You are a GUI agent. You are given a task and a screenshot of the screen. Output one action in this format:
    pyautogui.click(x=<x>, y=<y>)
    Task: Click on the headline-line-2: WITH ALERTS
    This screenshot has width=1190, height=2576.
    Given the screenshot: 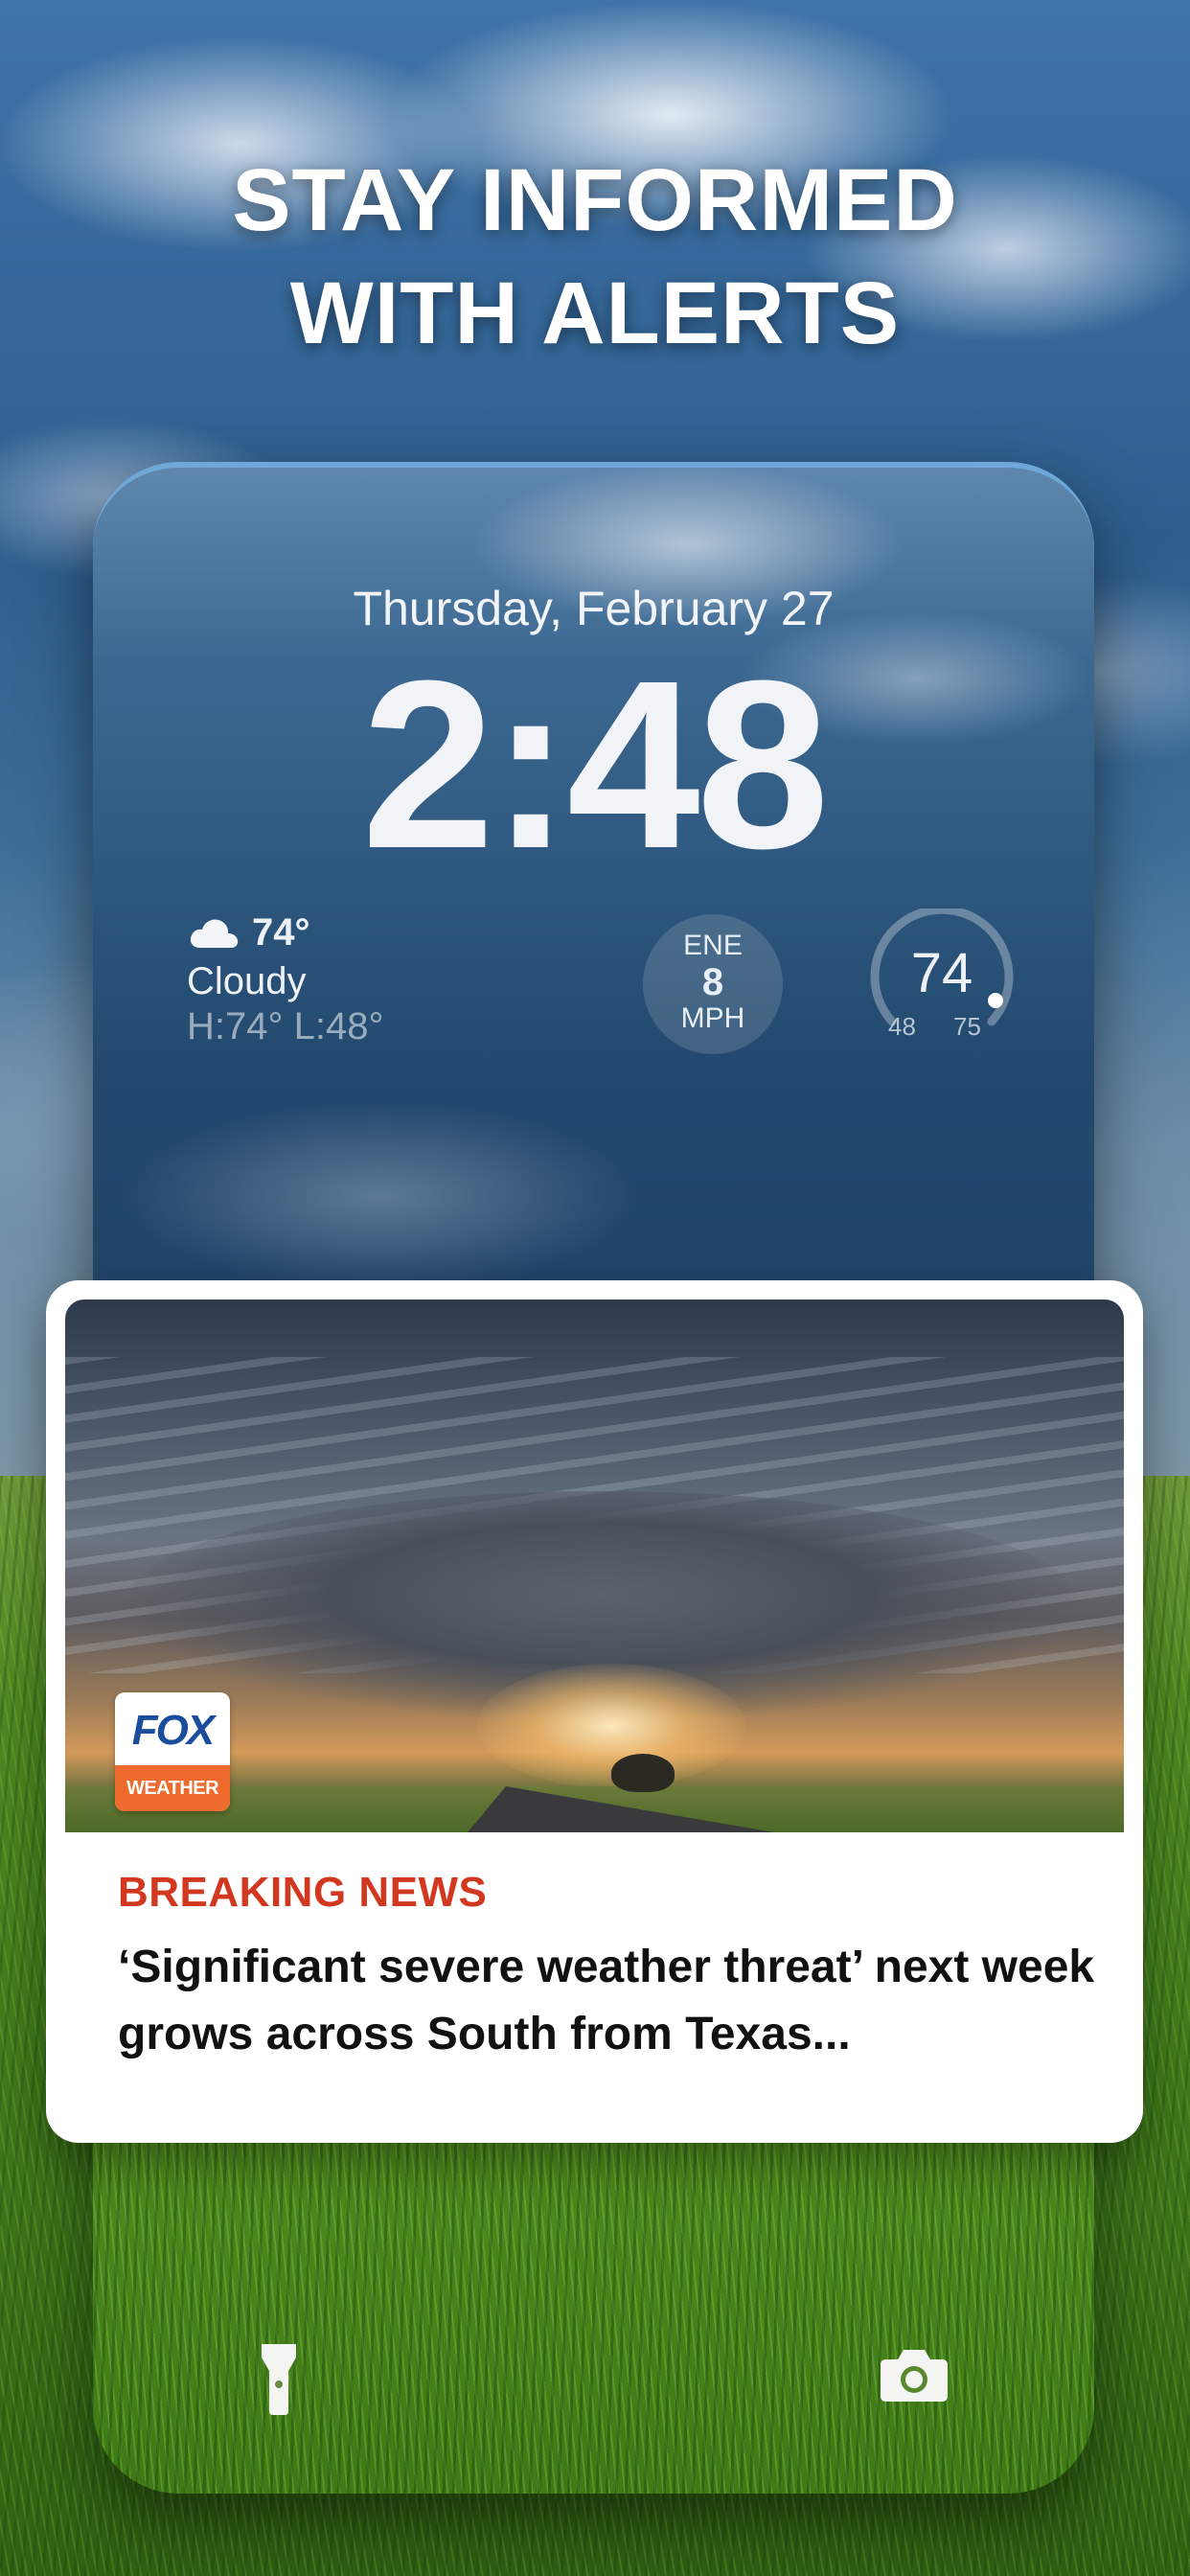 What is the action you would take?
    pyautogui.click(x=595, y=313)
    